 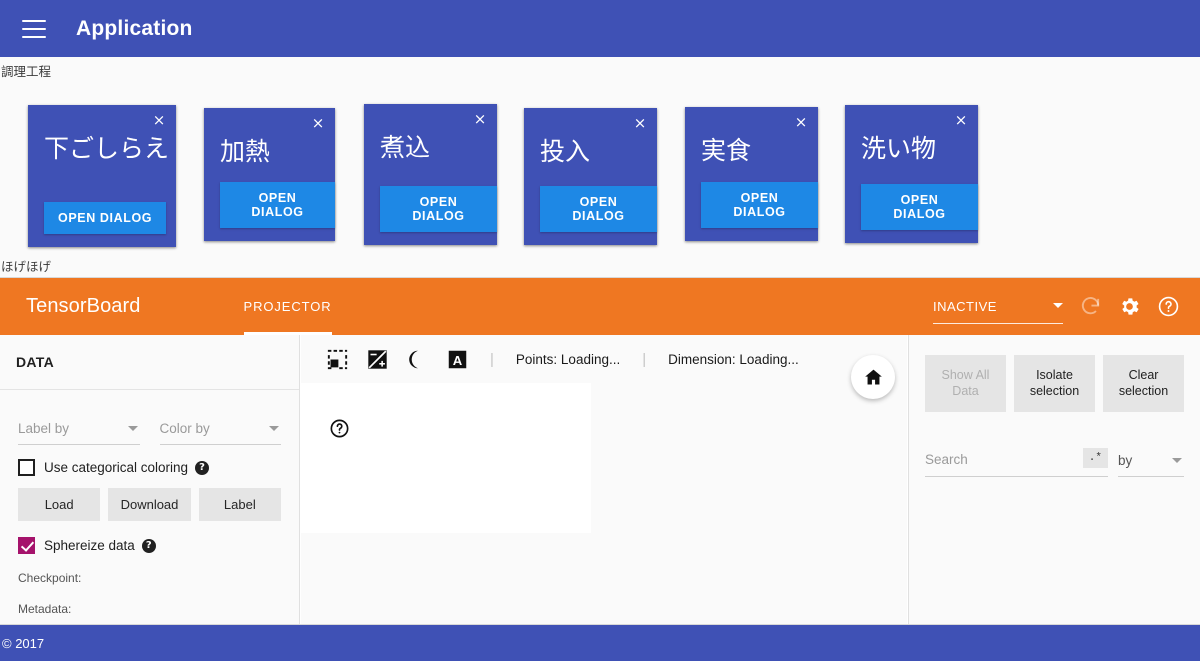 I want to click on tab-projector: PROJECTOR, so click(x=287, y=306).